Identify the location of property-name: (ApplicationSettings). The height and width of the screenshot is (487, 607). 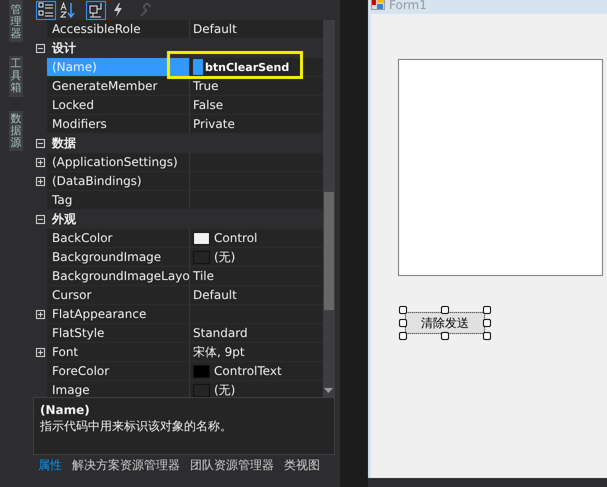
(118, 162).